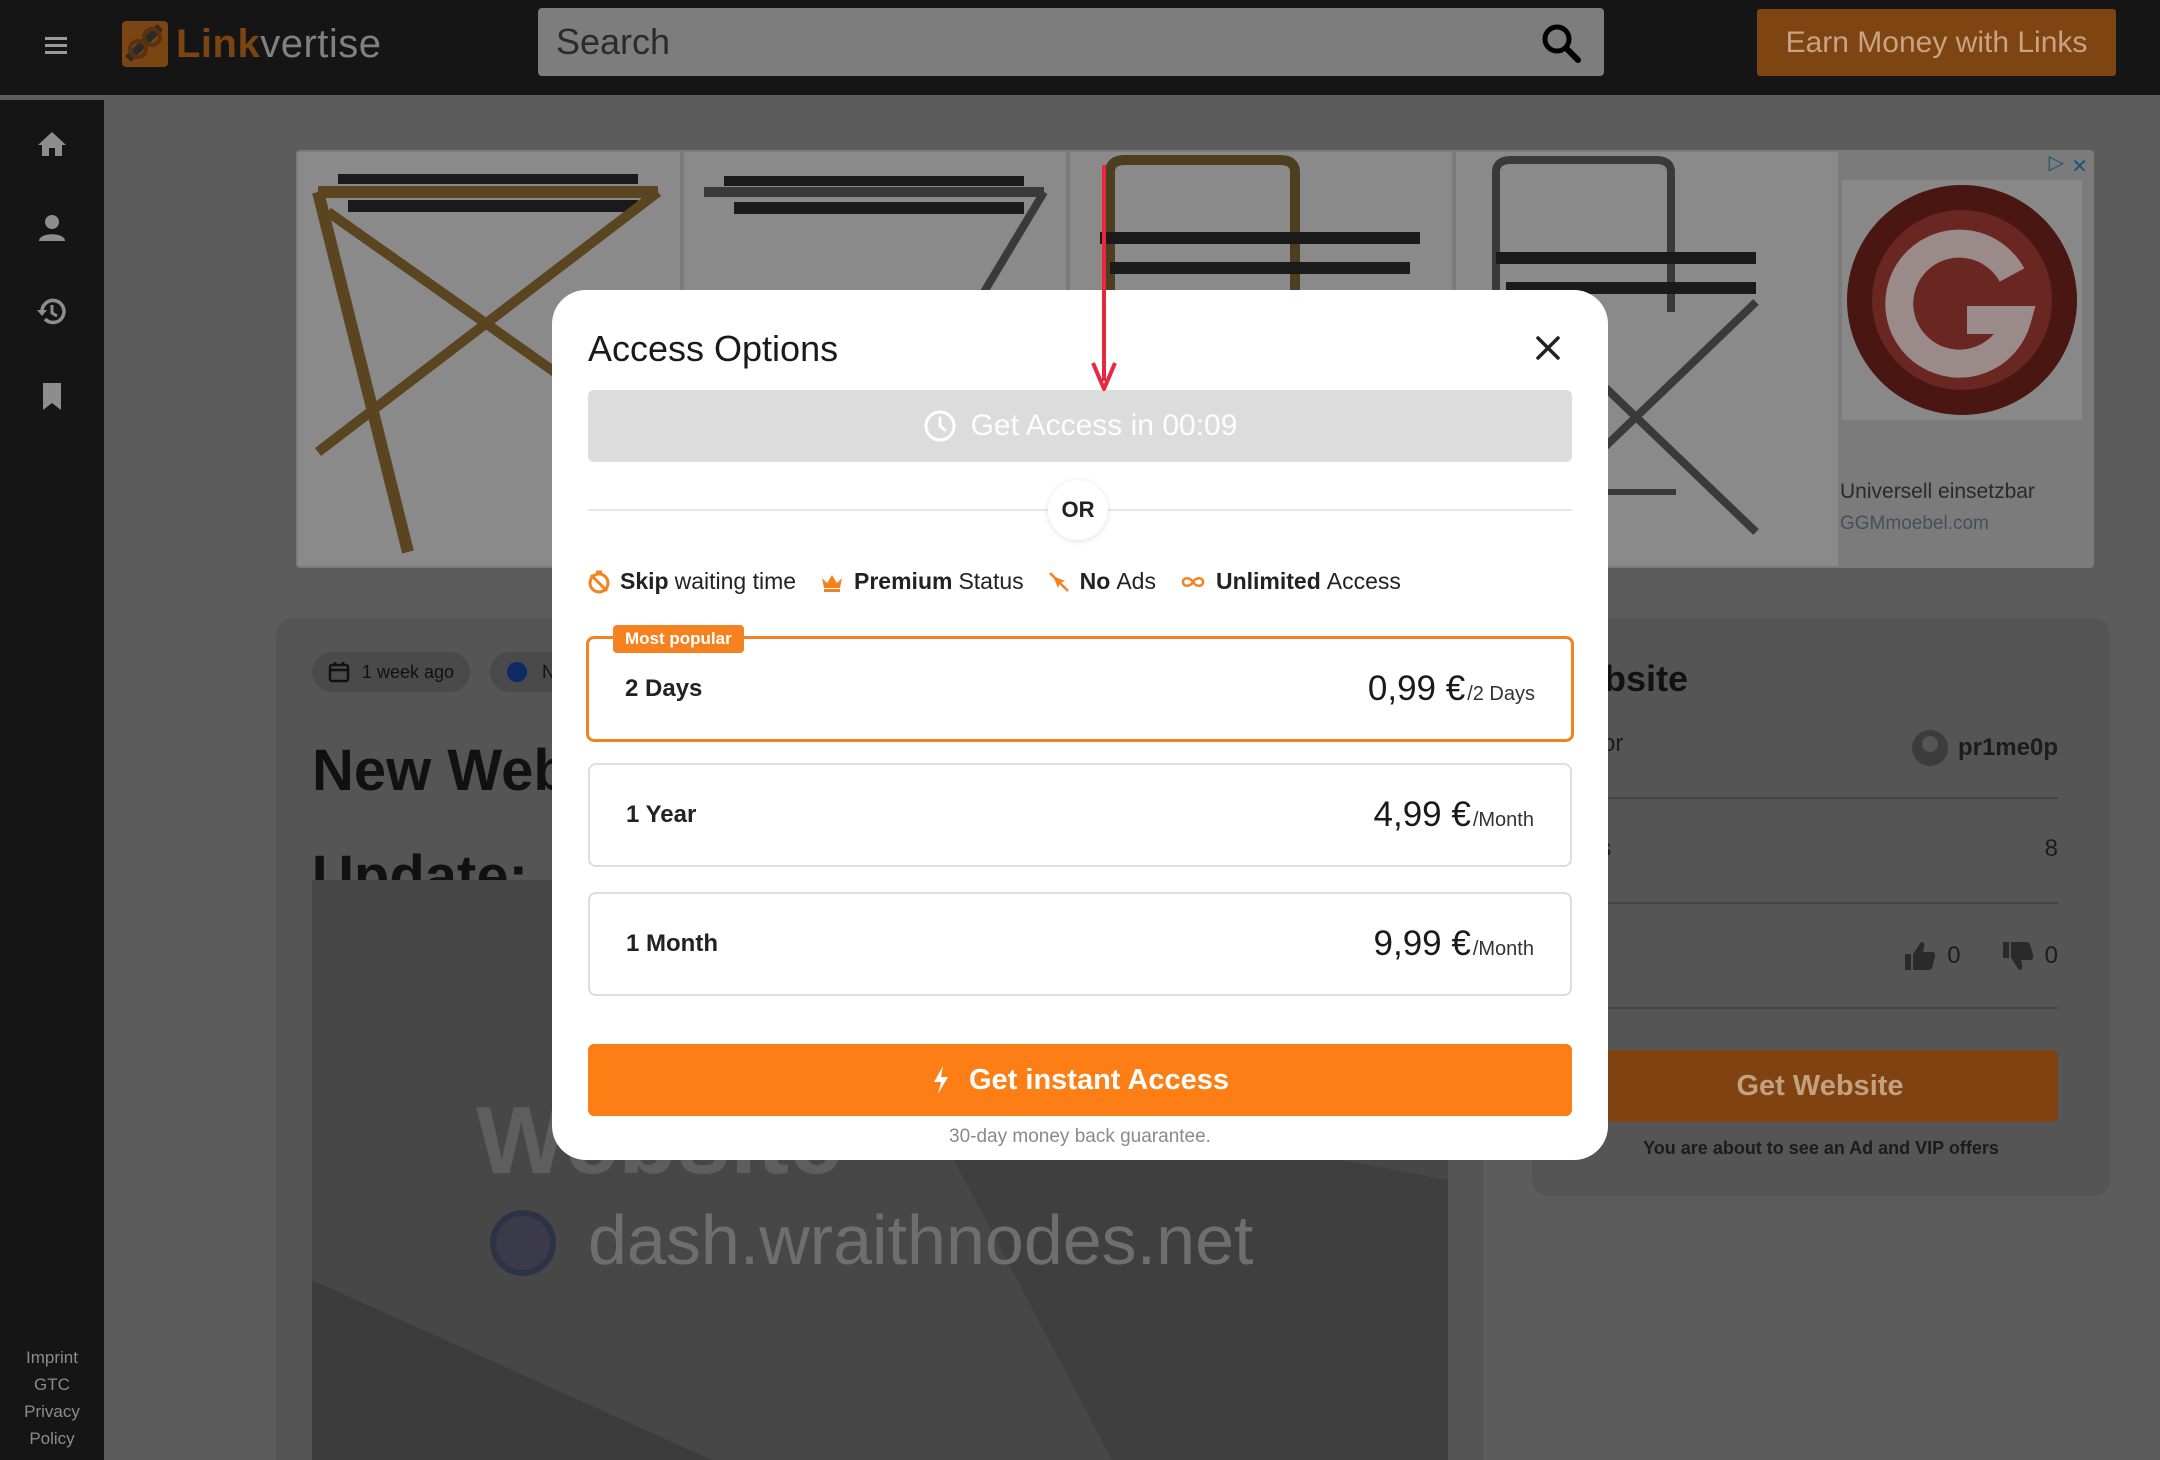  Describe the element at coordinates (52, 312) in the screenshot. I see `history-icon` at that location.